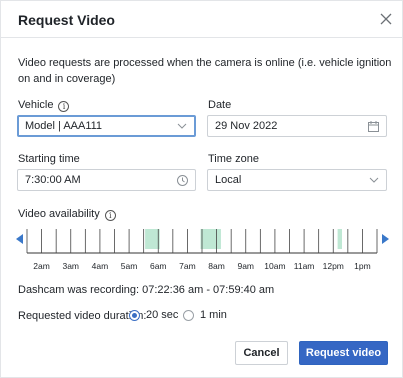  Describe the element at coordinates (297, 126) in the screenshot. I see `date-field: 29 Nov 2022` at that location.